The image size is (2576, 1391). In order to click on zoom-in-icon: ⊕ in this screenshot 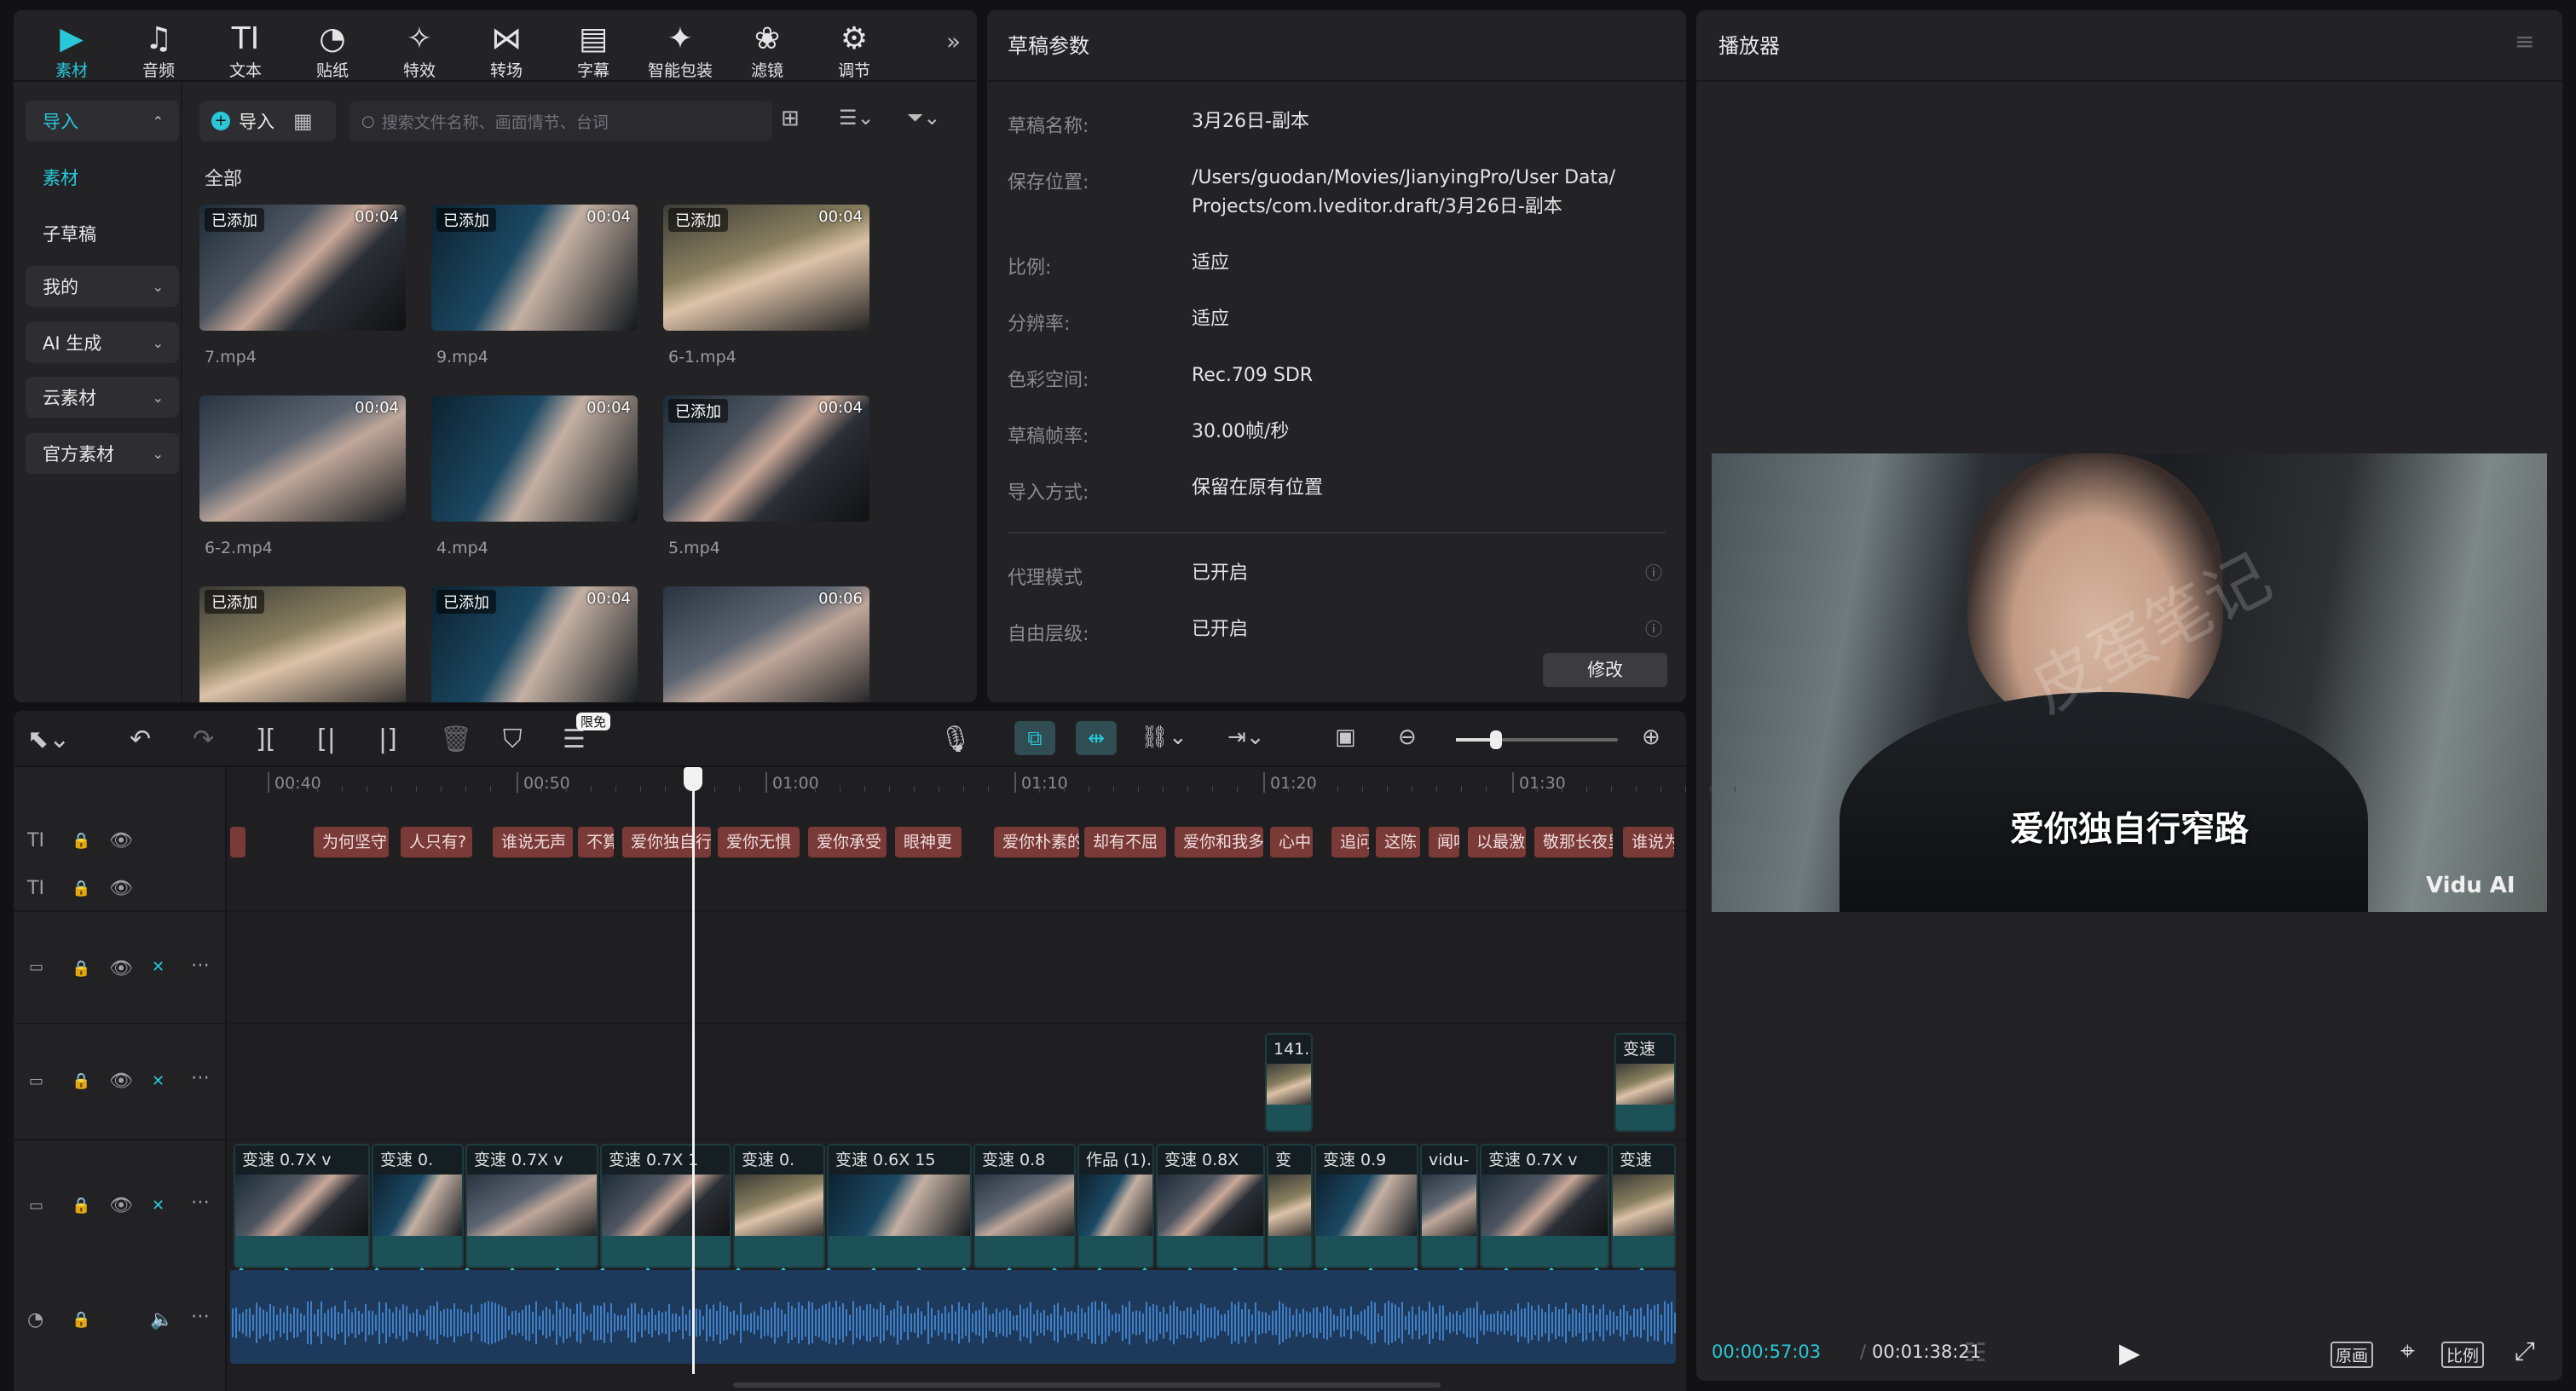, I will do `click(1651, 737)`.